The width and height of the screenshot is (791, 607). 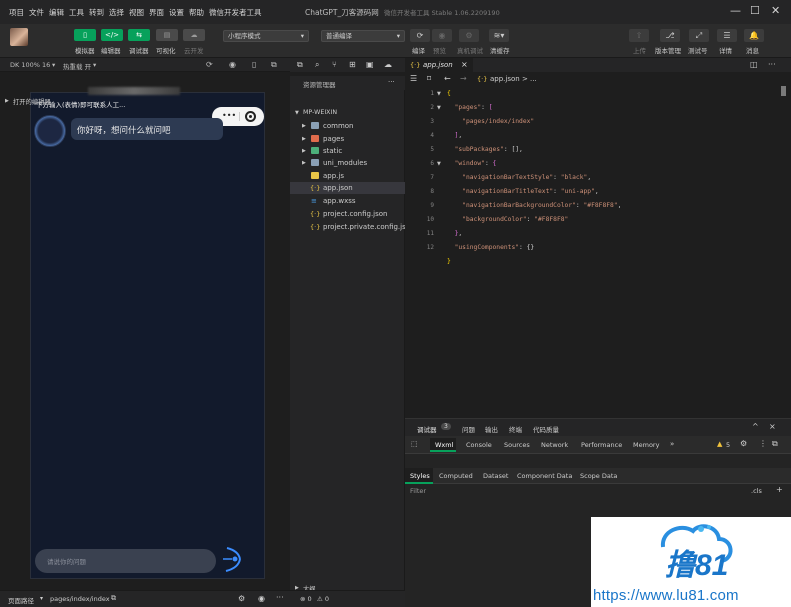 What do you see at coordinates (670, 35) in the screenshot?
I see `version-icon: ⎇` at bounding box center [670, 35].